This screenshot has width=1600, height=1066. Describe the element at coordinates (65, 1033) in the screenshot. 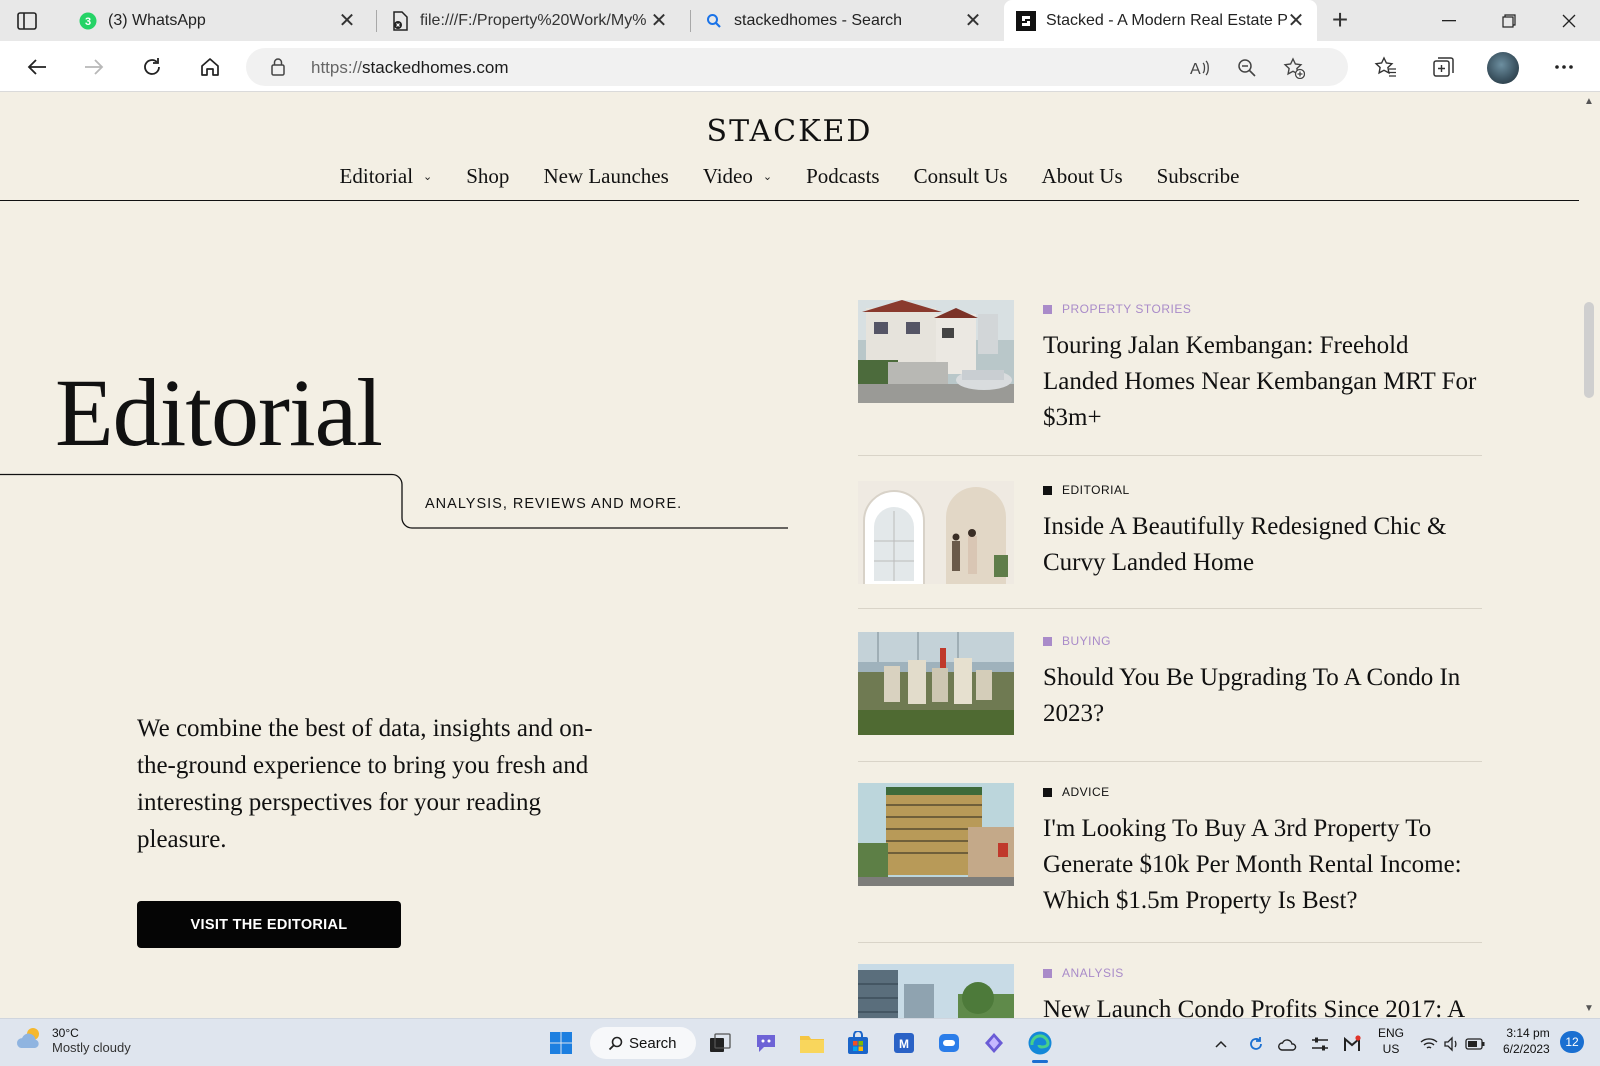

I see `weather-temperature: 30°C` at that location.